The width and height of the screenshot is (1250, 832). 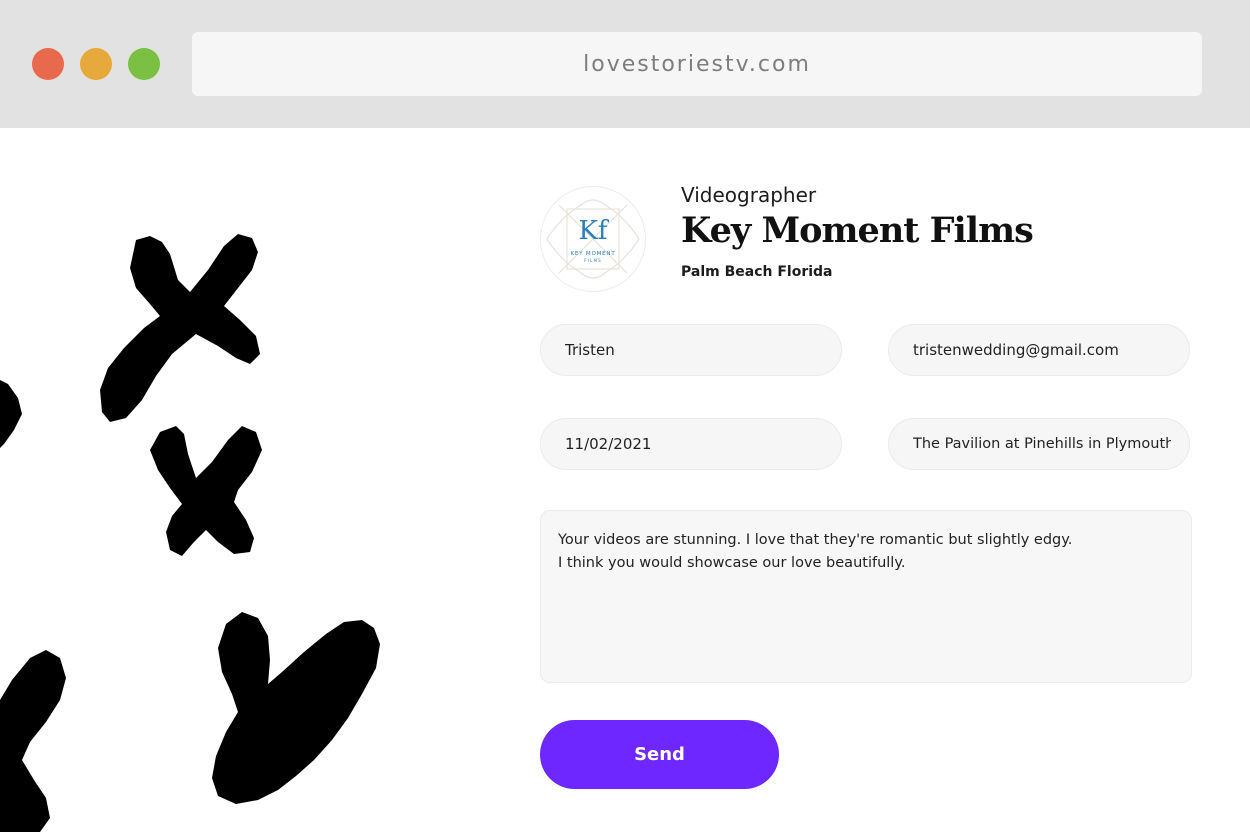 I want to click on logo-wordmark-line2: FILMS, so click(x=593, y=260).